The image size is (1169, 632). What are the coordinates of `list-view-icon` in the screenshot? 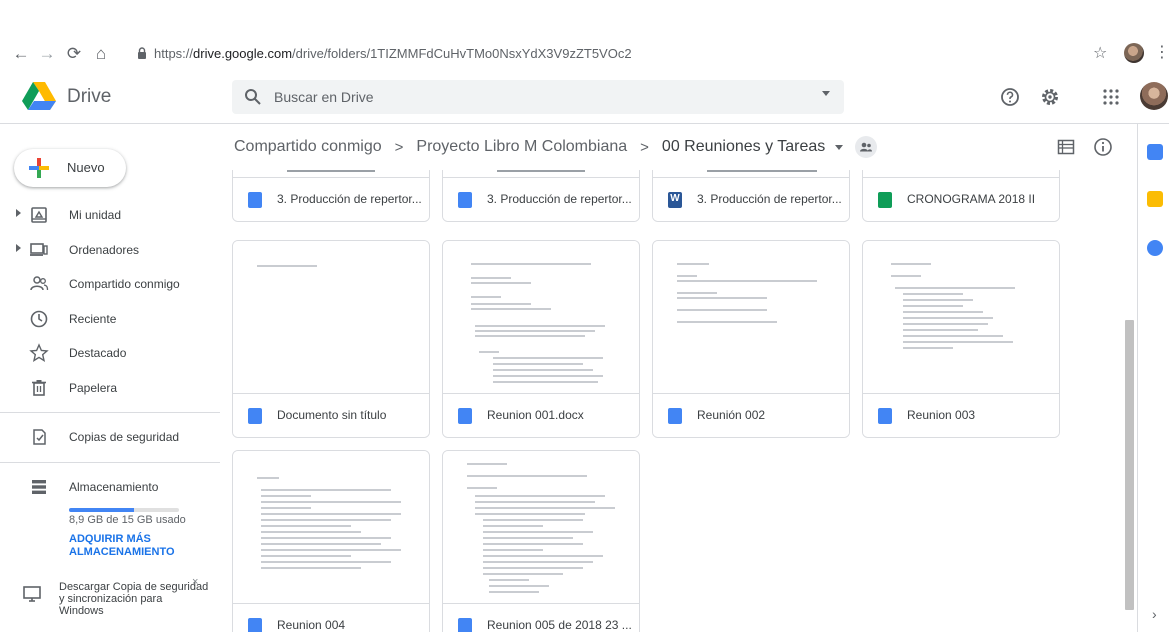 It's located at (1066, 147).